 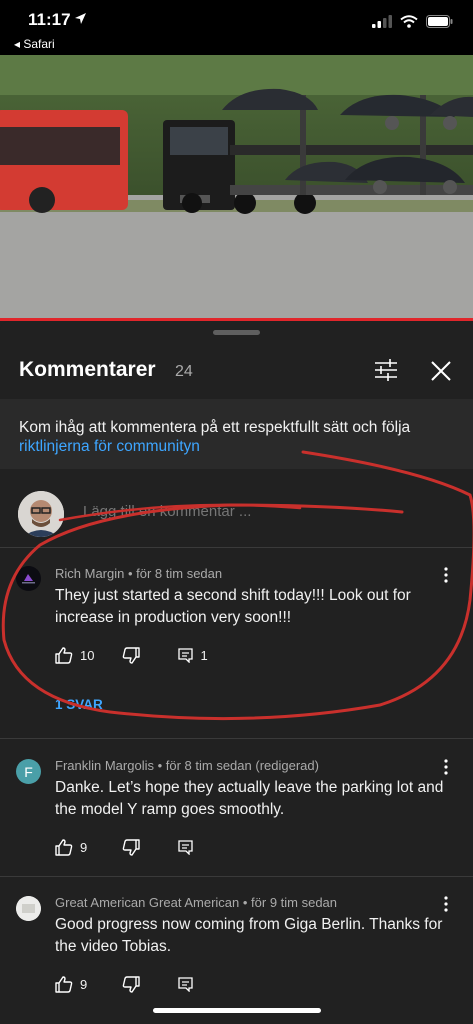 What do you see at coordinates (294, 902) in the screenshot?
I see `comment-time: för 9 tim sedan` at bounding box center [294, 902].